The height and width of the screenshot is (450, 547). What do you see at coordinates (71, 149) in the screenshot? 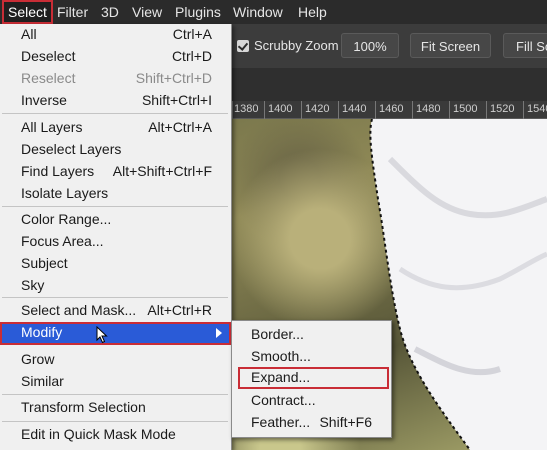
I see `menu-item-label: Deselect Layers` at bounding box center [71, 149].